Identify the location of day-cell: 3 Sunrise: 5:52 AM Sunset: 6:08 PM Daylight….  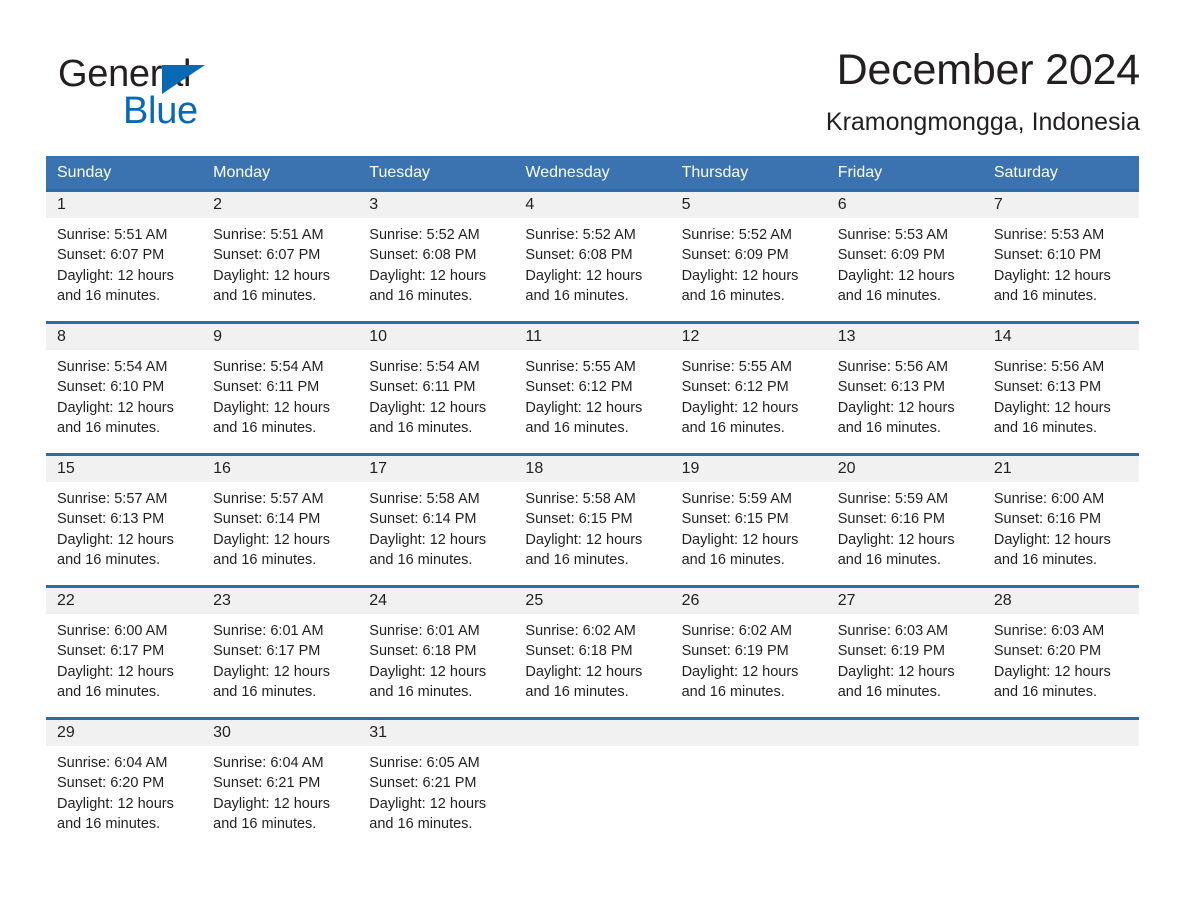
(436, 256).